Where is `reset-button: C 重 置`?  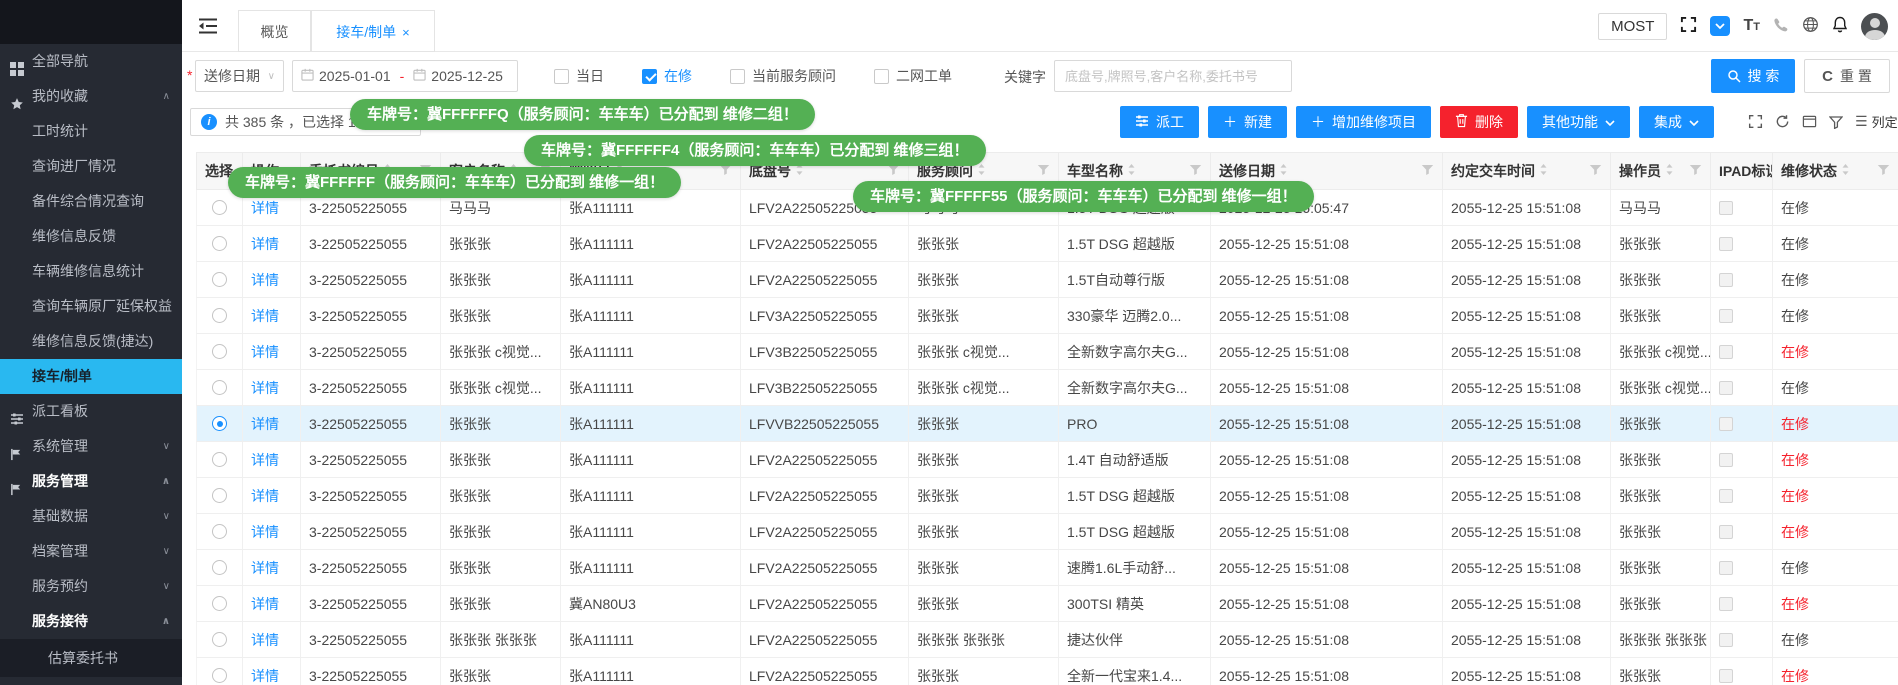
reset-button: C 重 置 is located at coordinates (1847, 76).